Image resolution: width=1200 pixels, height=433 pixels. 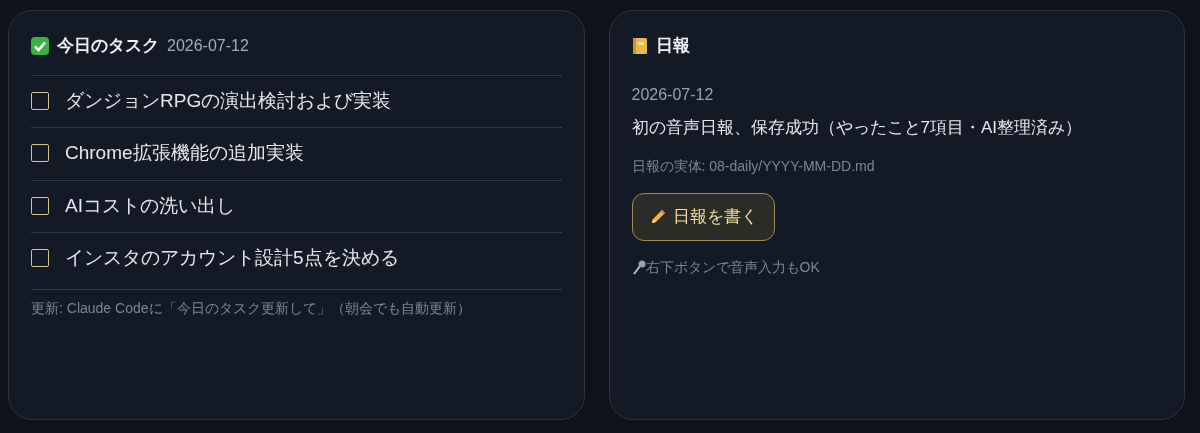 What do you see at coordinates (672, 46) in the screenshot?
I see `card-title: 日報` at bounding box center [672, 46].